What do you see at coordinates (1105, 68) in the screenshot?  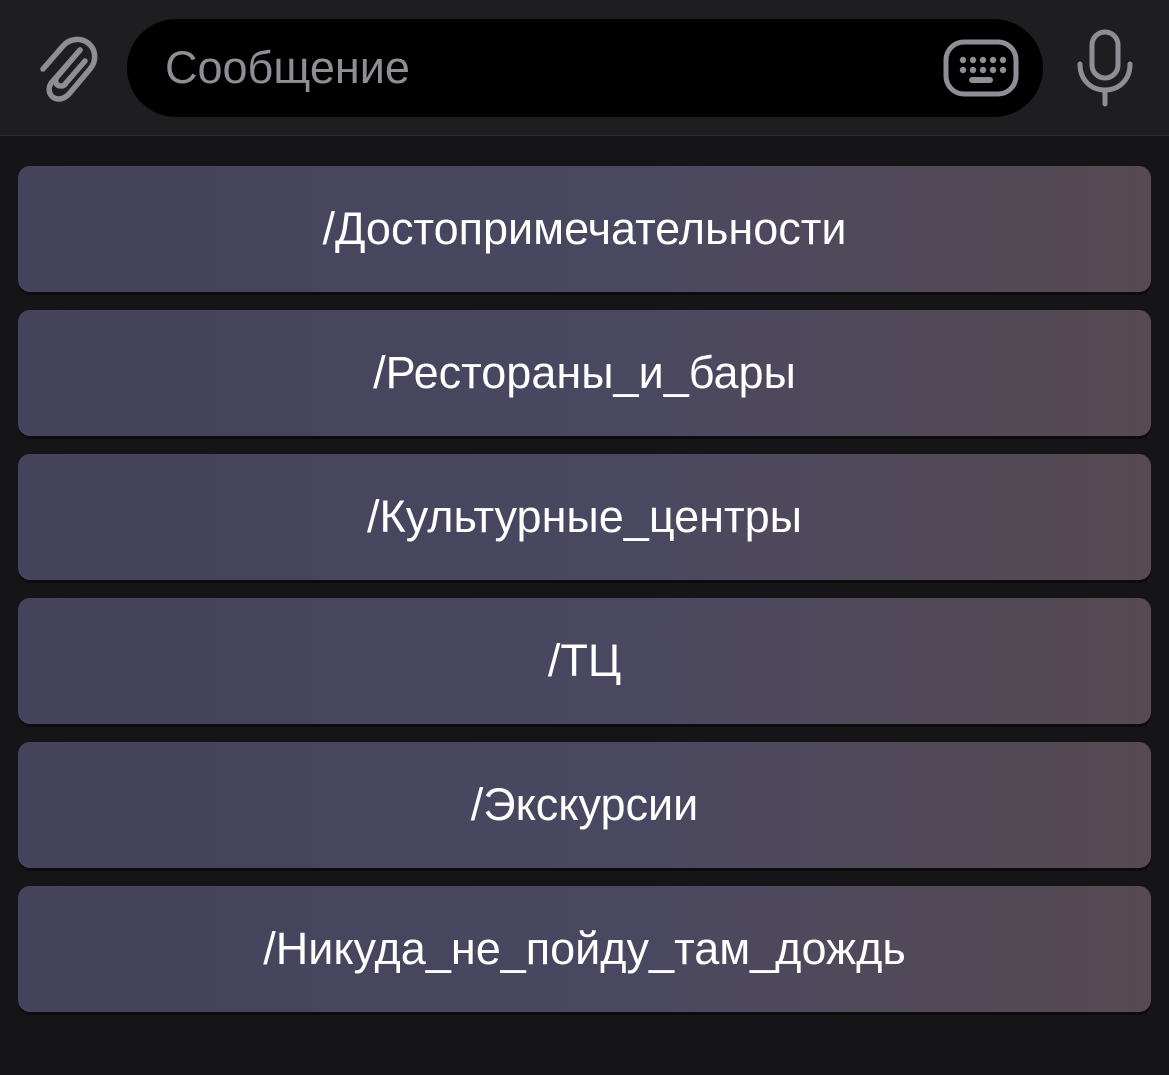 I see `microphone-icon` at bounding box center [1105, 68].